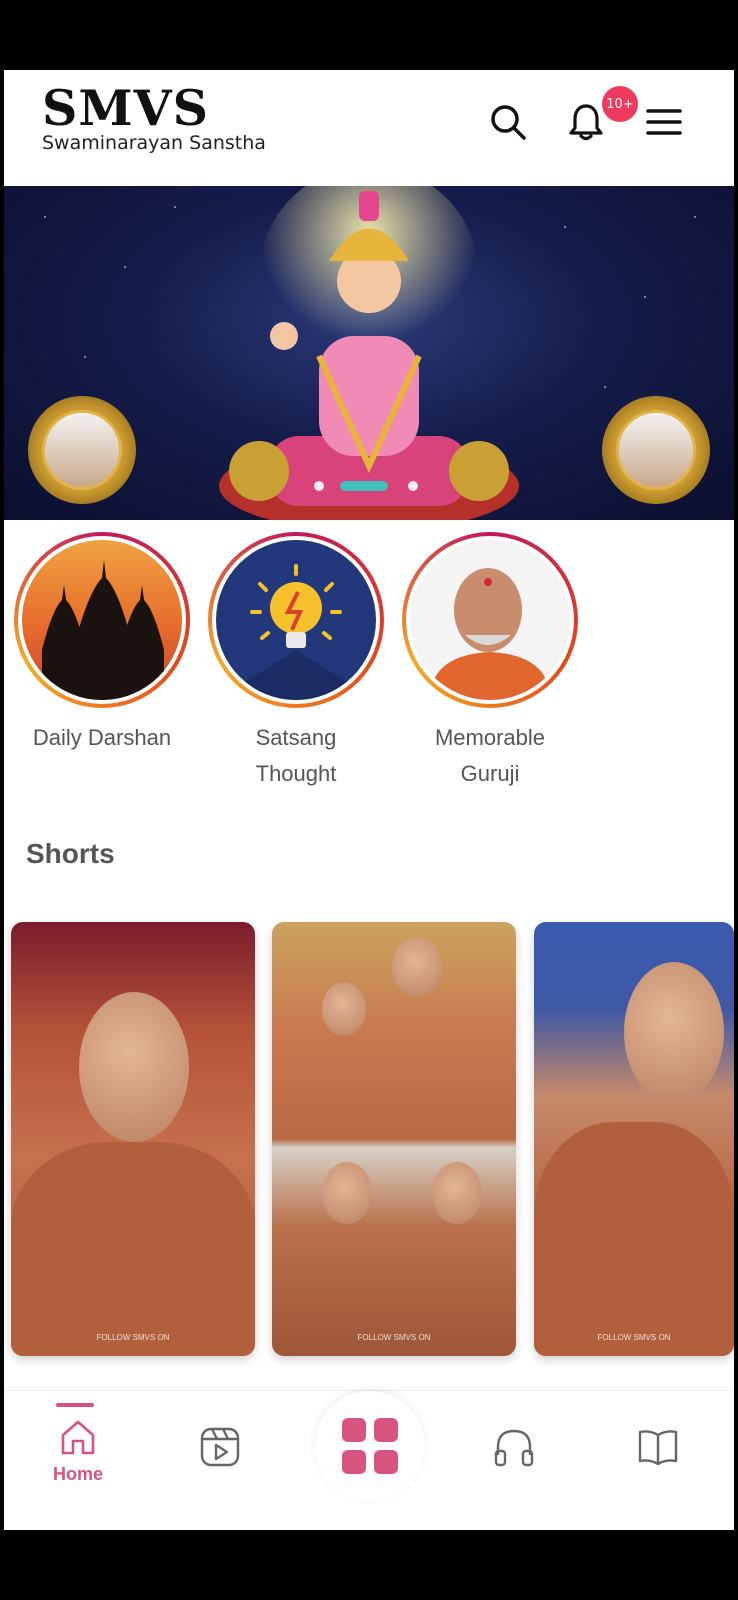 The image size is (738, 1600). Describe the element at coordinates (102, 620) in the screenshot. I see `temple-silhouette-image` at that location.